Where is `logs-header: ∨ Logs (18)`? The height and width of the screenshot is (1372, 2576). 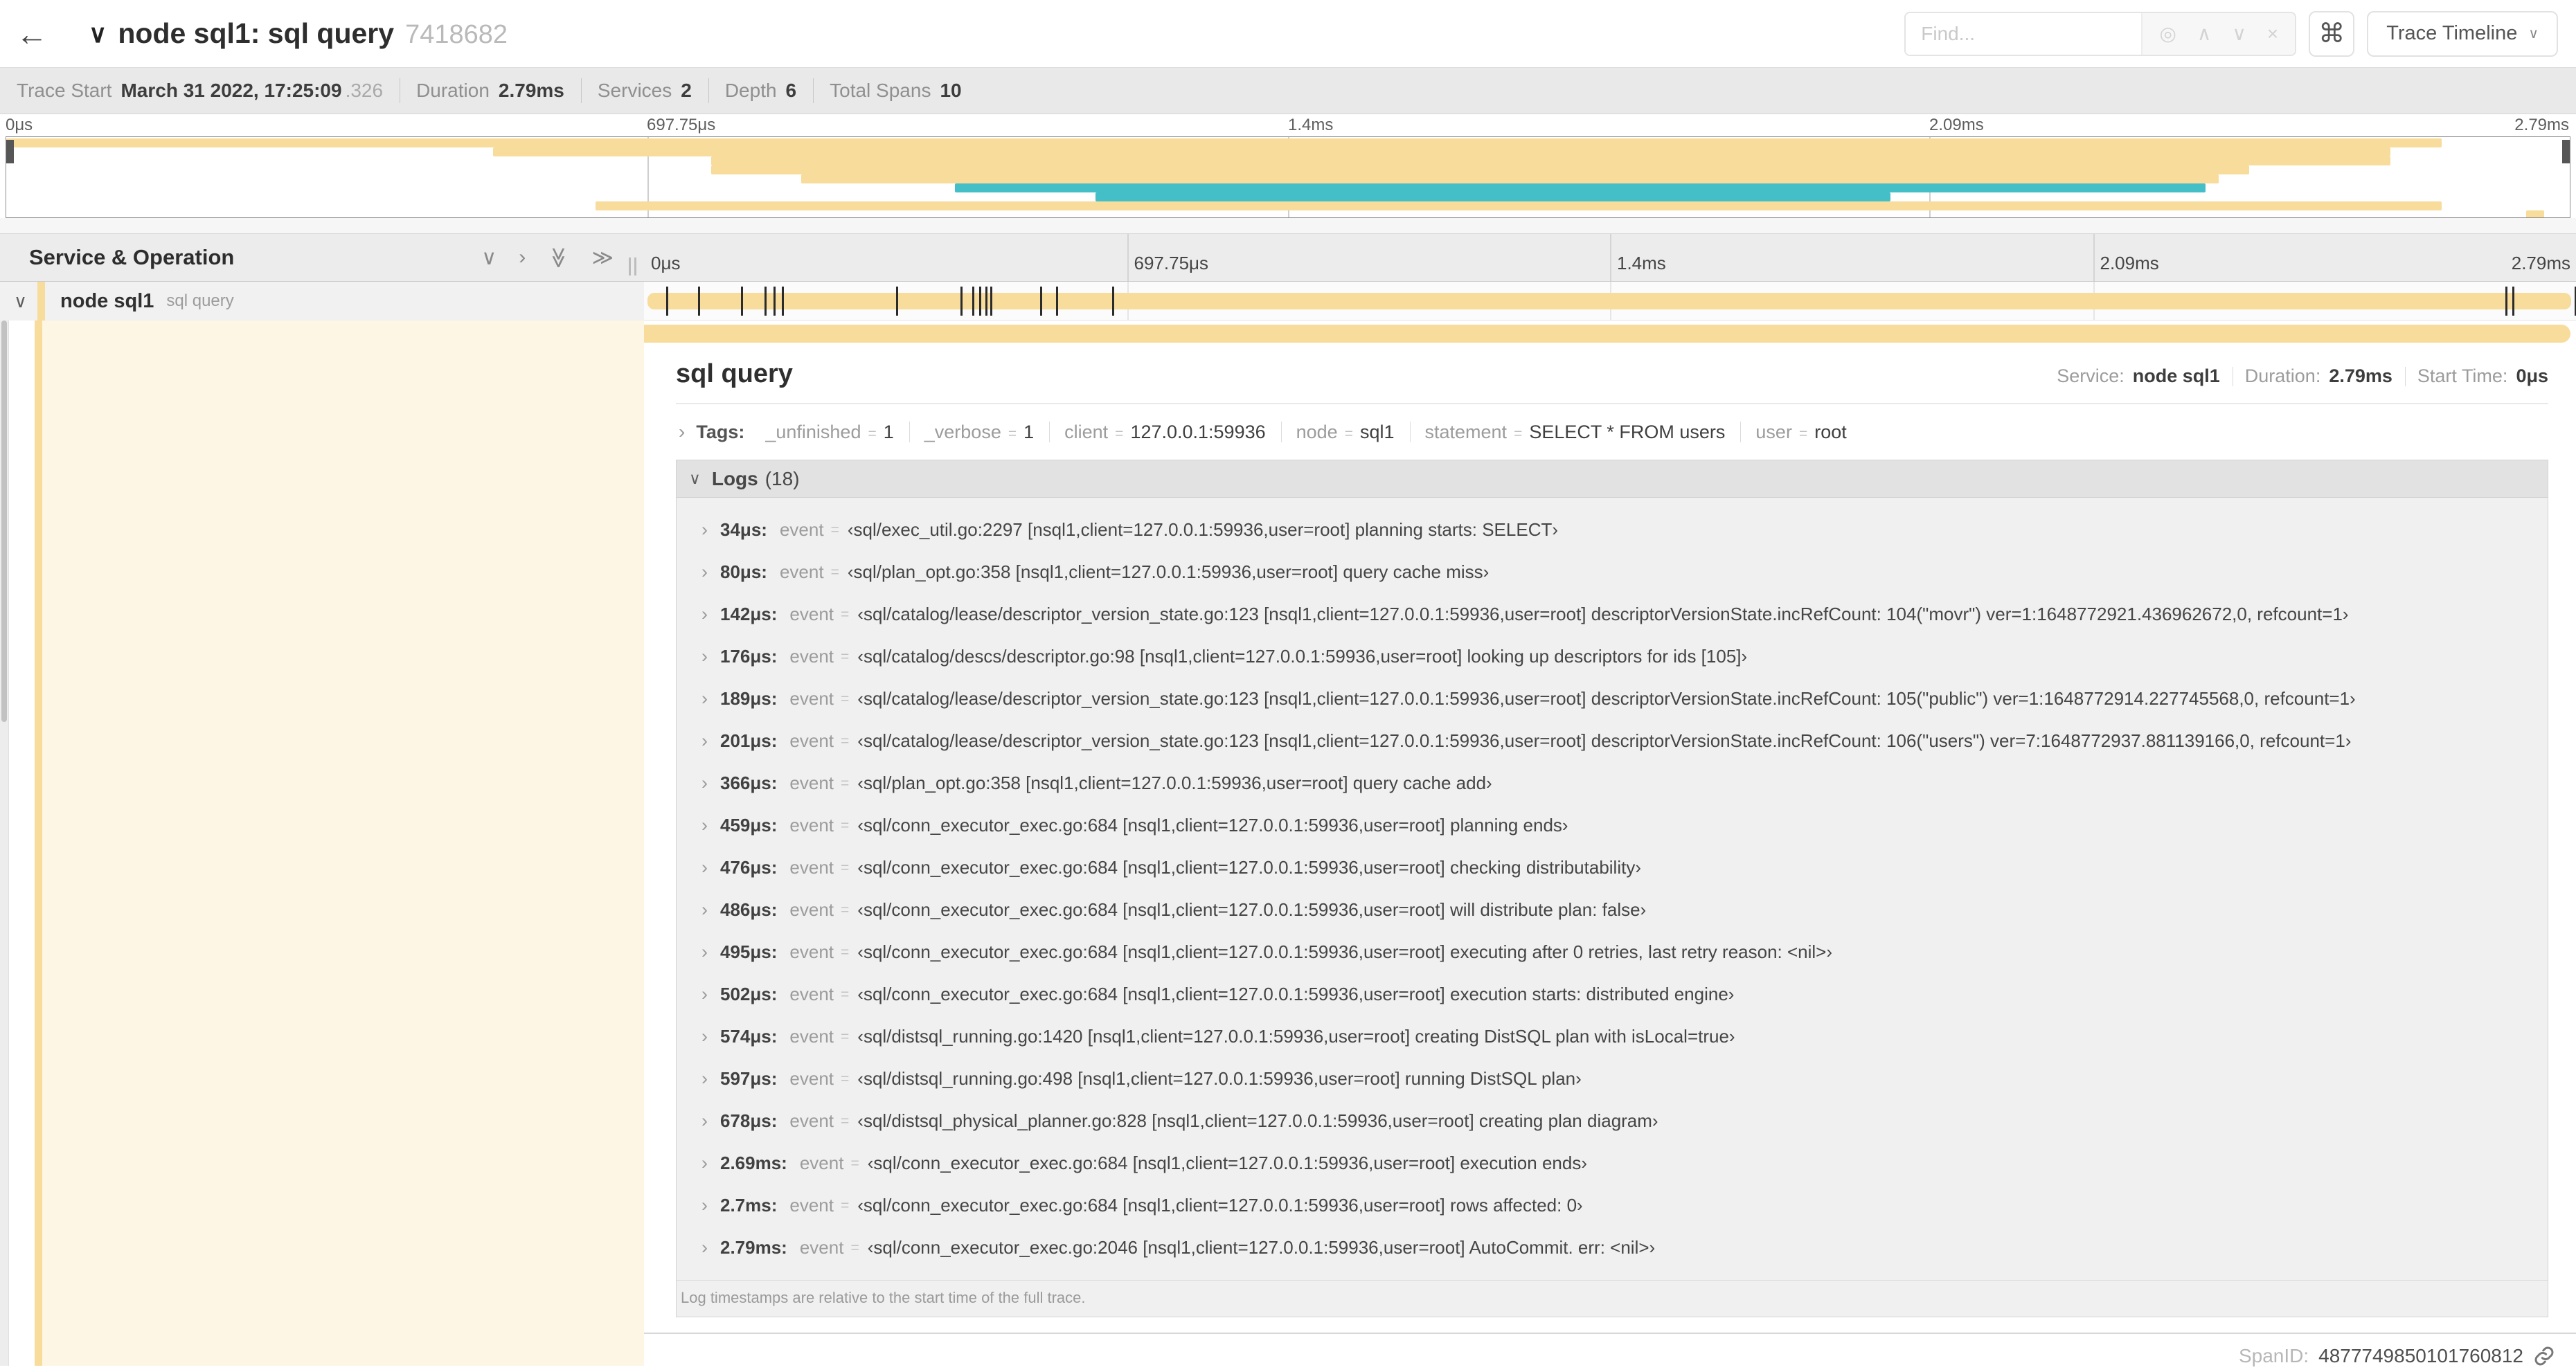
logs-header: ∨ Logs (18) is located at coordinates (1612, 479).